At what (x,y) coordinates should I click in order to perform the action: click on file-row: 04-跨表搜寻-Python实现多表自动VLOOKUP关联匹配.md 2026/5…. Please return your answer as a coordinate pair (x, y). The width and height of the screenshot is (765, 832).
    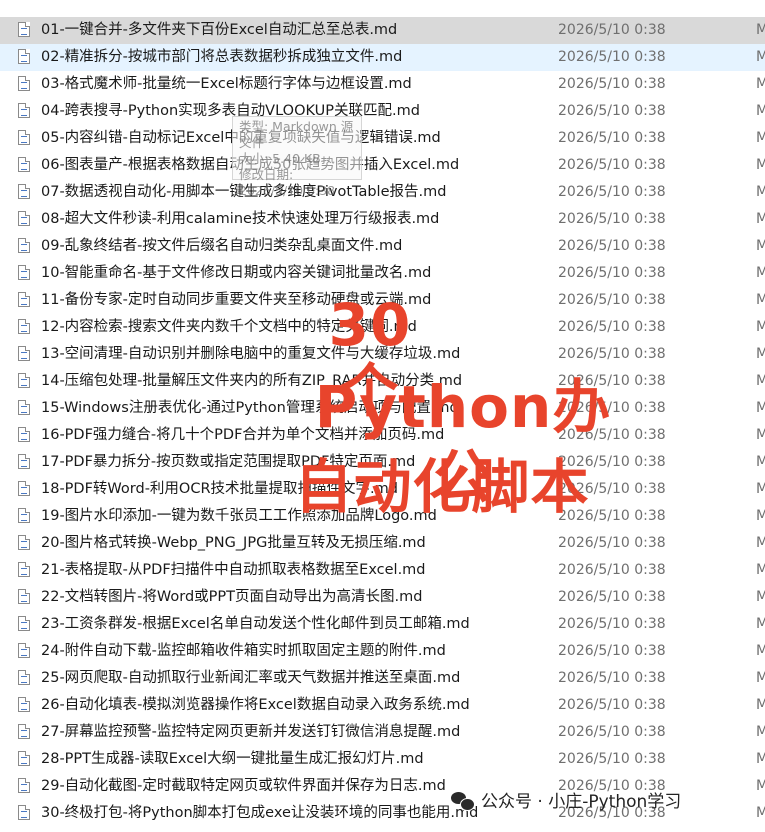
    Looking at the image, I should click on (382, 111).